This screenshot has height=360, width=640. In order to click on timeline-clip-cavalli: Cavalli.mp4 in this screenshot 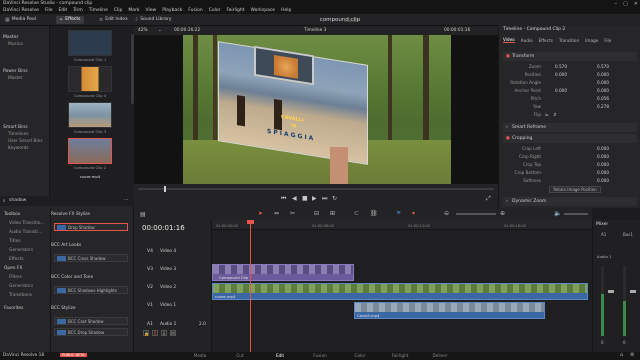, I will do `click(449, 310)`.